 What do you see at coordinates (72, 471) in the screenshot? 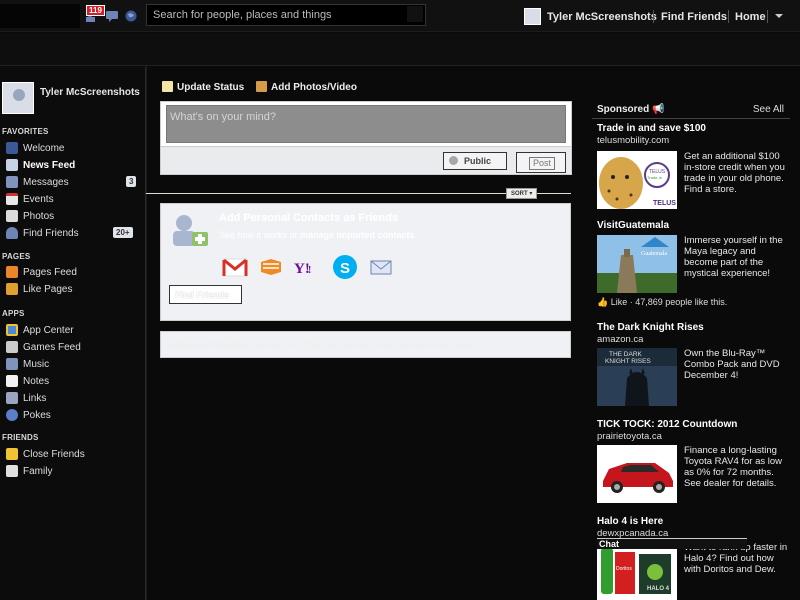
I see `sidebar-item-family: Family` at bounding box center [72, 471].